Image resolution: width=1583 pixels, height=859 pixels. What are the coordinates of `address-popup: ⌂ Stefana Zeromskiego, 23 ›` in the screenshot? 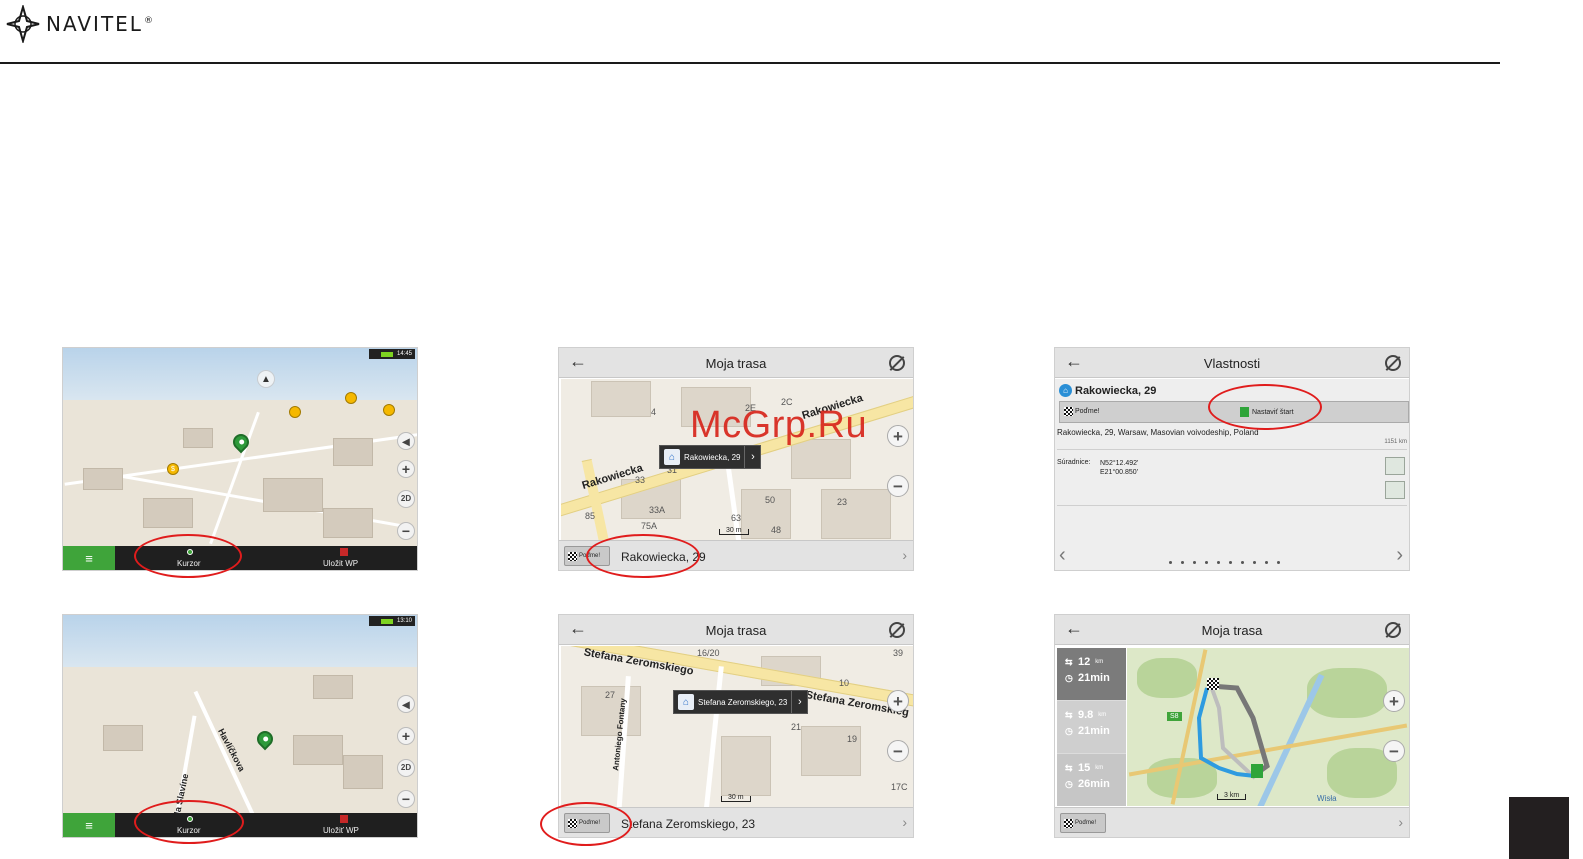 It's located at (741, 702).